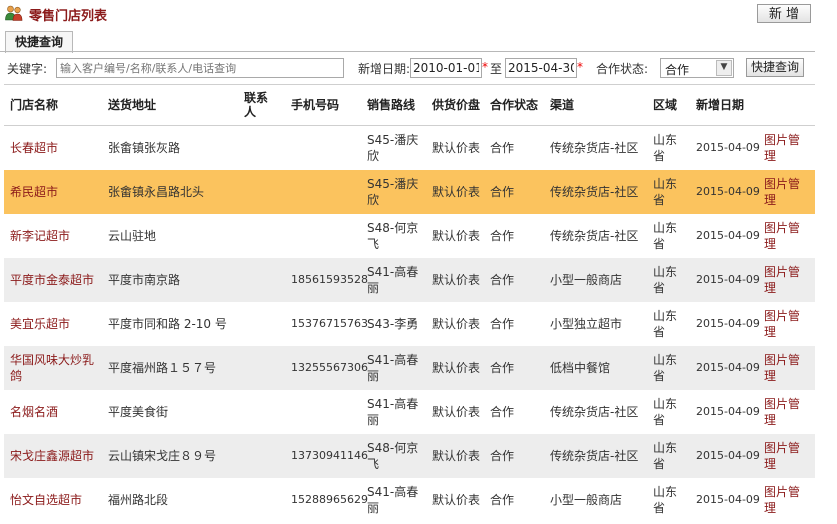 The width and height of the screenshot is (837, 524). Describe the element at coordinates (162, 368) in the screenshot. I see `address-cell: 平度福州路１５７号` at that location.